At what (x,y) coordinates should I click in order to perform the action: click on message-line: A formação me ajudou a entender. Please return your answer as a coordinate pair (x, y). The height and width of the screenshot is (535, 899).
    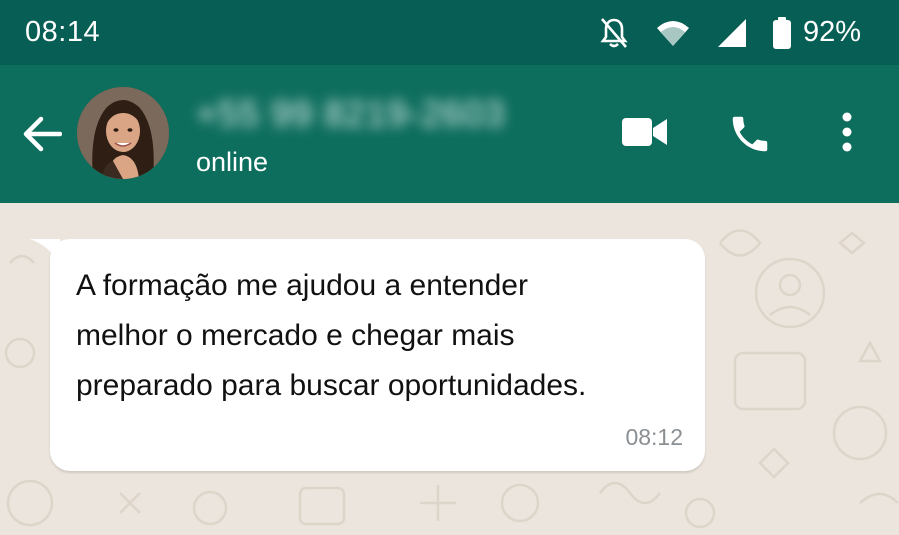
    Looking at the image, I should click on (302, 285).